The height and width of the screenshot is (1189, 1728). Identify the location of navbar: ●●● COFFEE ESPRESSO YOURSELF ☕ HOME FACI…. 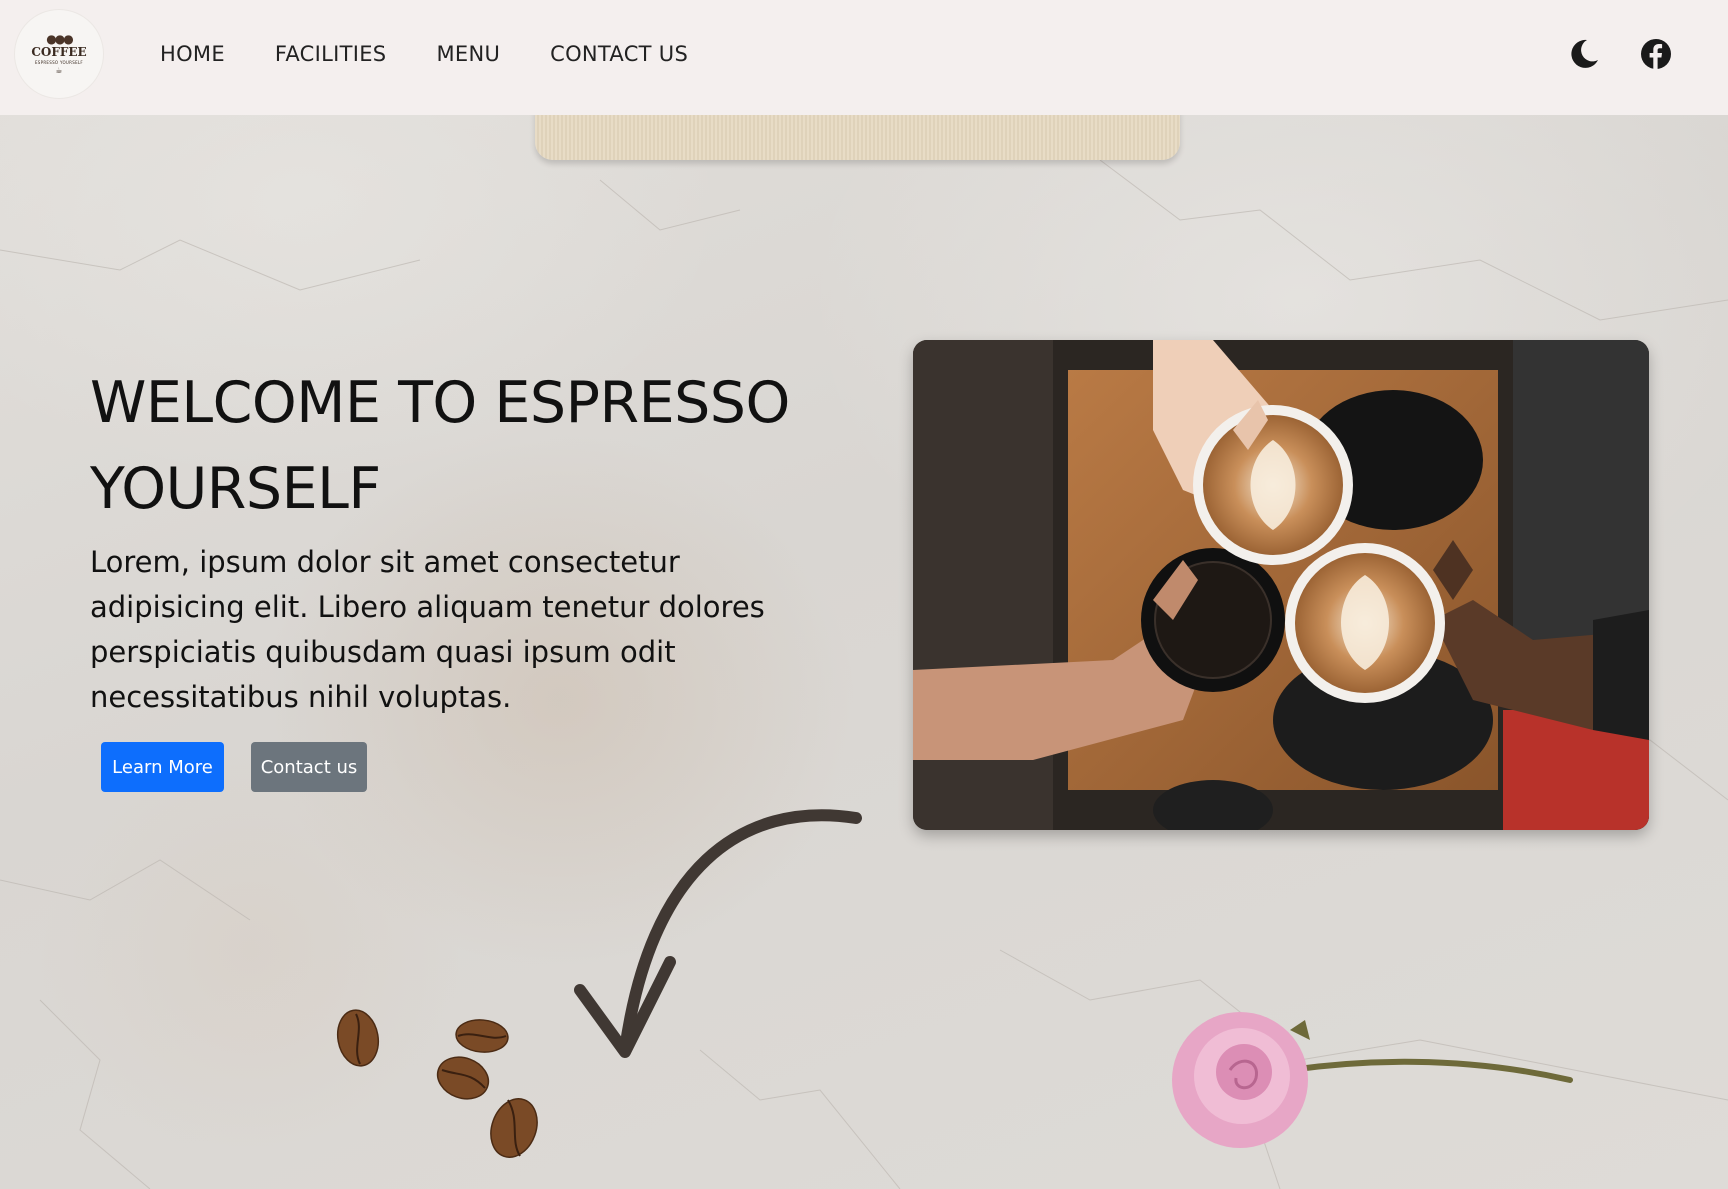
(864, 57).